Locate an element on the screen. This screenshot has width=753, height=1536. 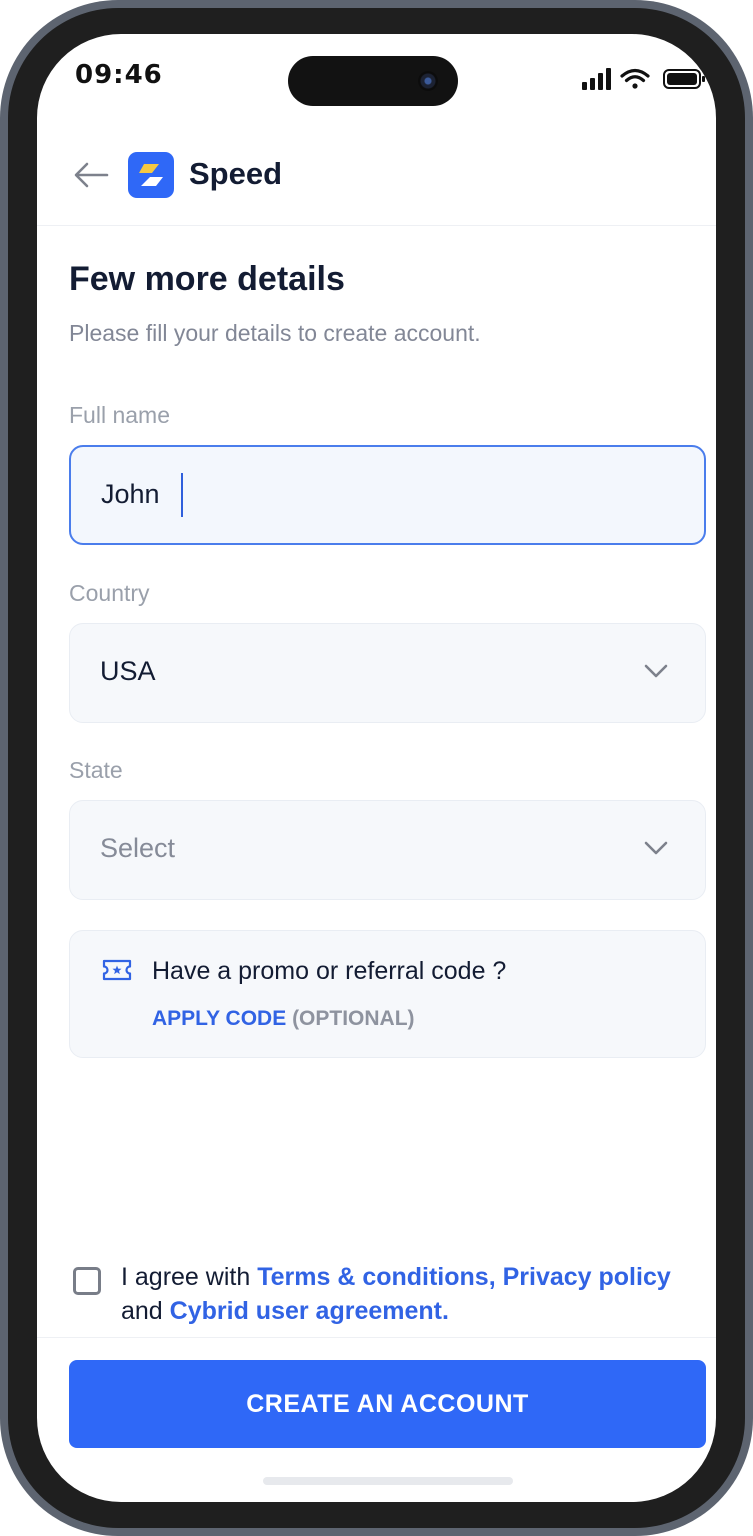
country-value: USA is located at coordinates (128, 671).